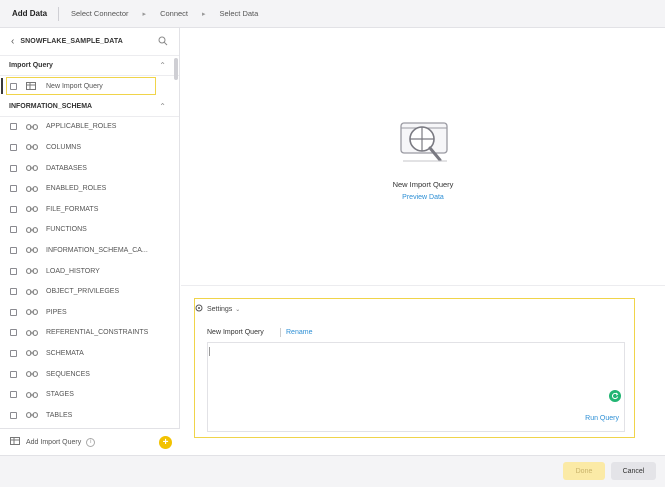 The image size is (665, 487). What do you see at coordinates (59, 415) in the screenshot?
I see `table-name: TABLES` at bounding box center [59, 415].